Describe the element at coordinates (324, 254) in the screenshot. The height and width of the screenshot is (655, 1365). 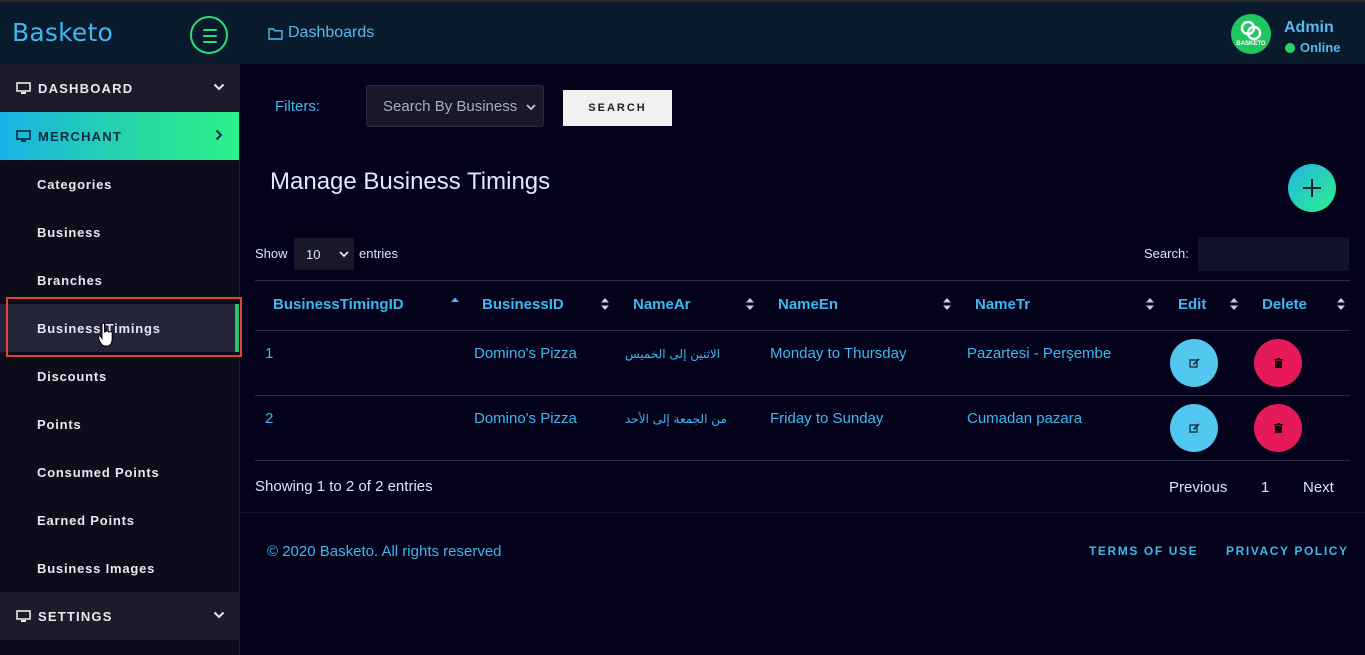
I see `page-size-select: 10` at that location.